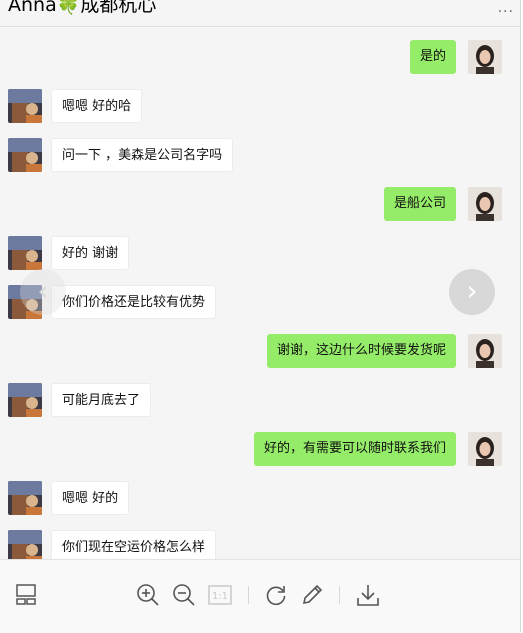  What do you see at coordinates (472, 292) in the screenshot?
I see `next-image-button: ›` at bounding box center [472, 292].